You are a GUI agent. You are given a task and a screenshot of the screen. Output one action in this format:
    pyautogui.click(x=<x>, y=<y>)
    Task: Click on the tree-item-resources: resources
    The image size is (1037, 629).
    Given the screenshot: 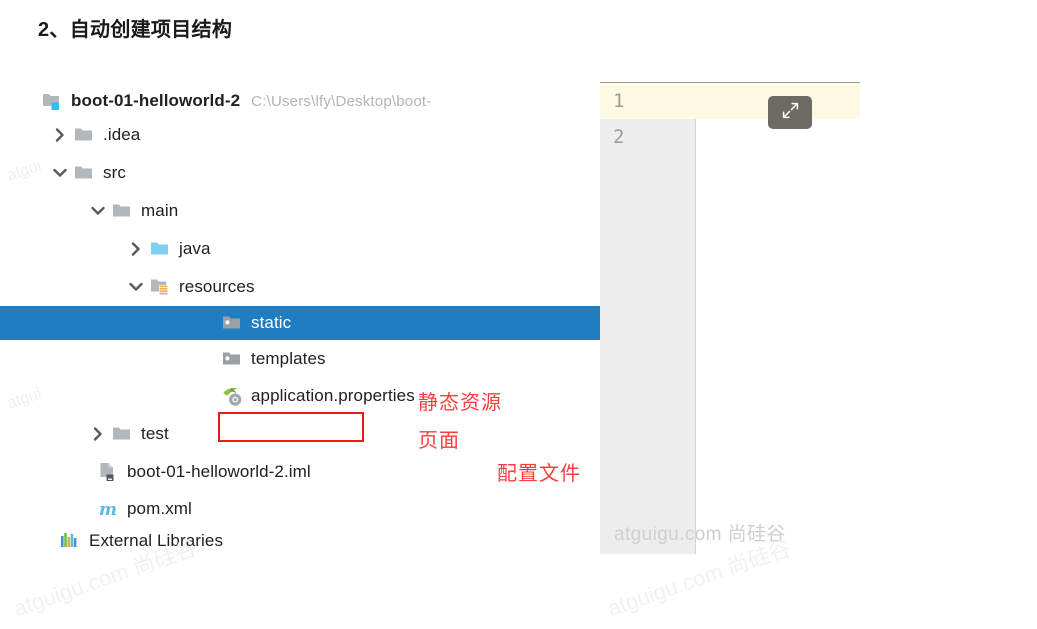 What is the action you would take?
    pyautogui.click(x=300, y=287)
    